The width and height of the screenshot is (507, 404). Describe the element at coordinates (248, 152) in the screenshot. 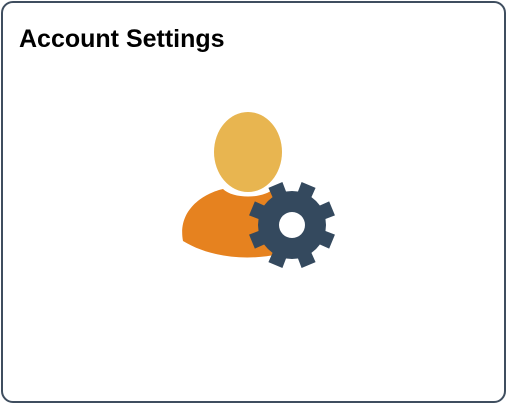

I see `user-head-shape` at that location.